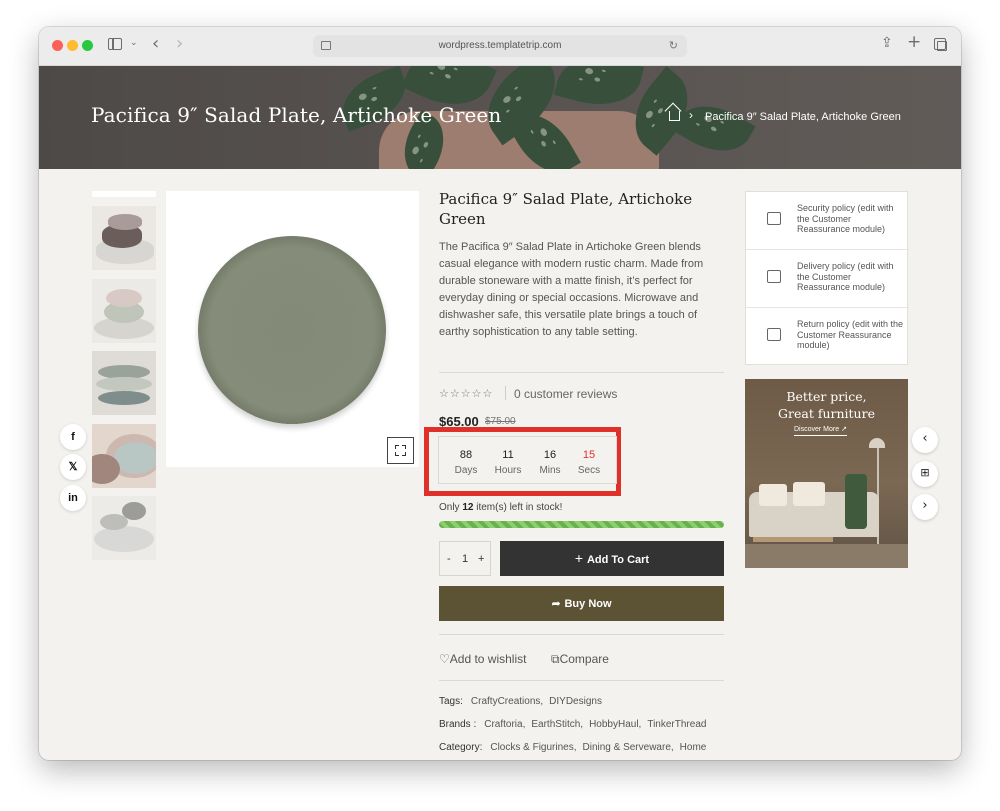  Describe the element at coordinates (589, 470) in the screenshot. I see `countdown-secs-label: Secs` at that location.